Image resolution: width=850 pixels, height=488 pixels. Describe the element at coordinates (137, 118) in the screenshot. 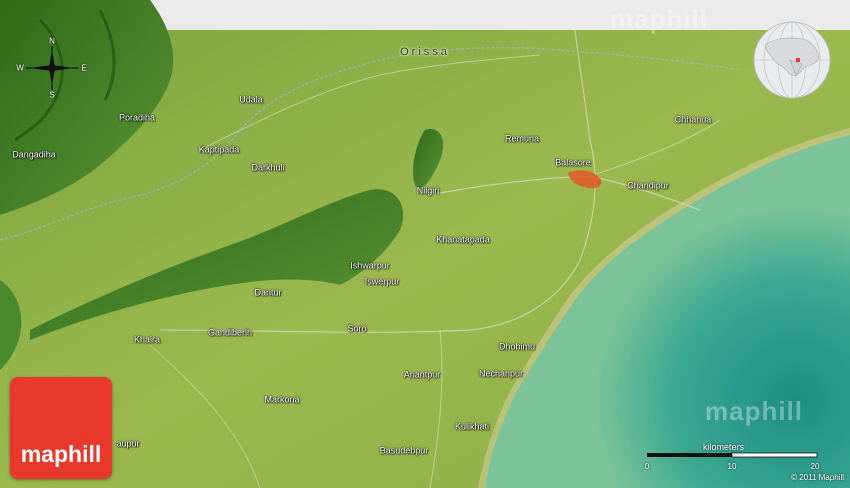

I see `place-label: Poradiha` at that location.